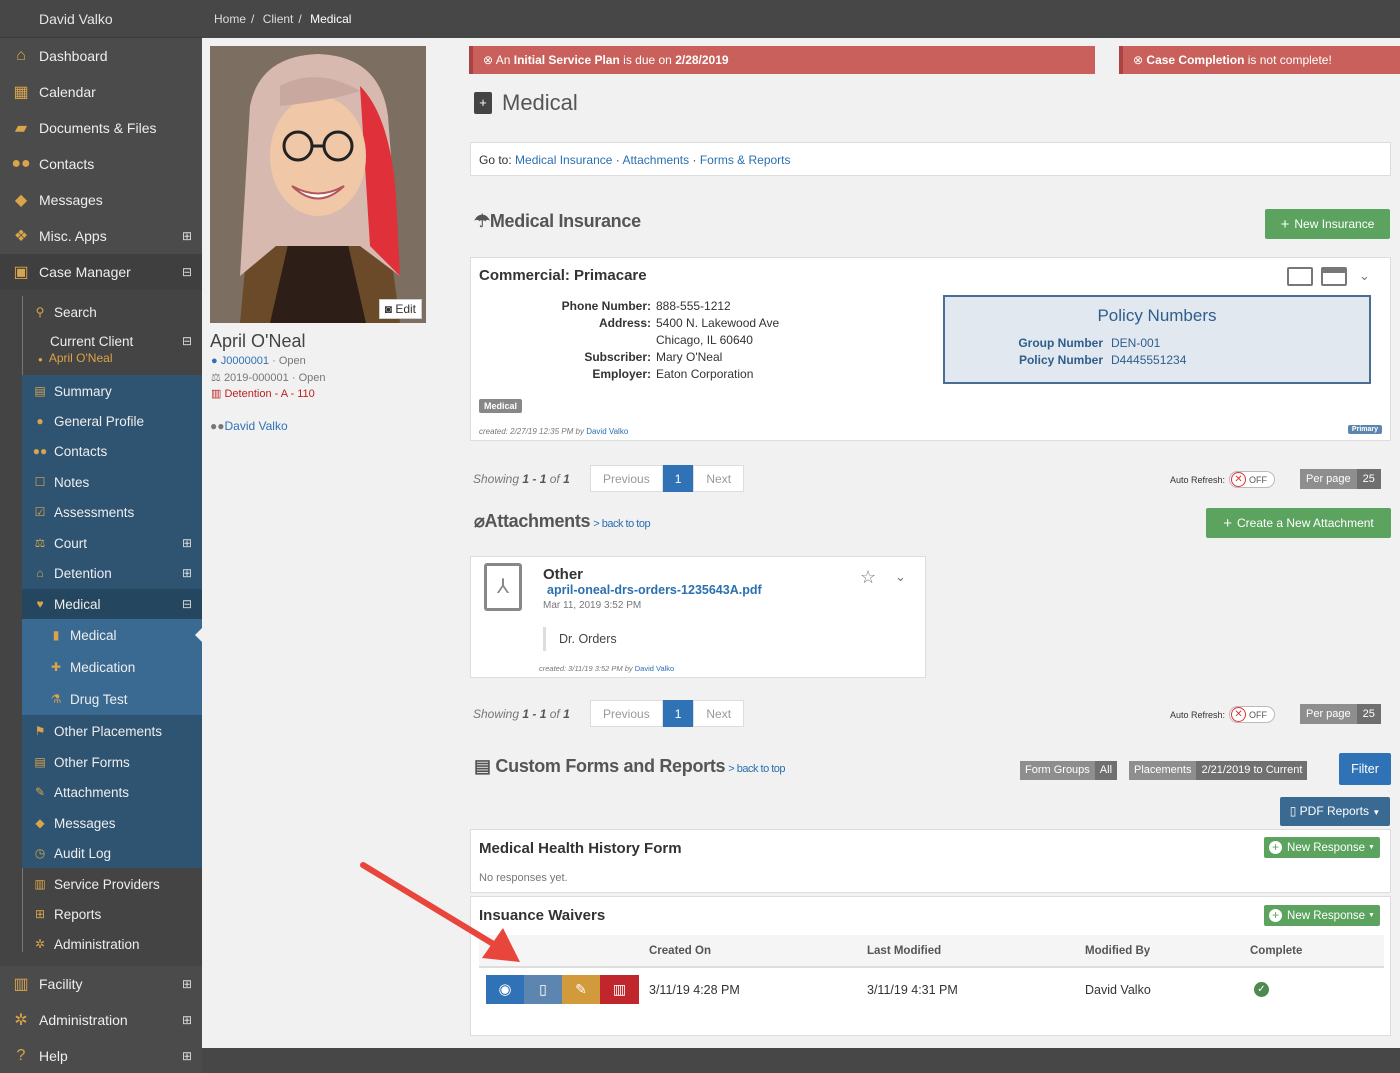 The width and height of the screenshot is (1400, 1073). I want to click on pdf-button: ▯, so click(543, 989).